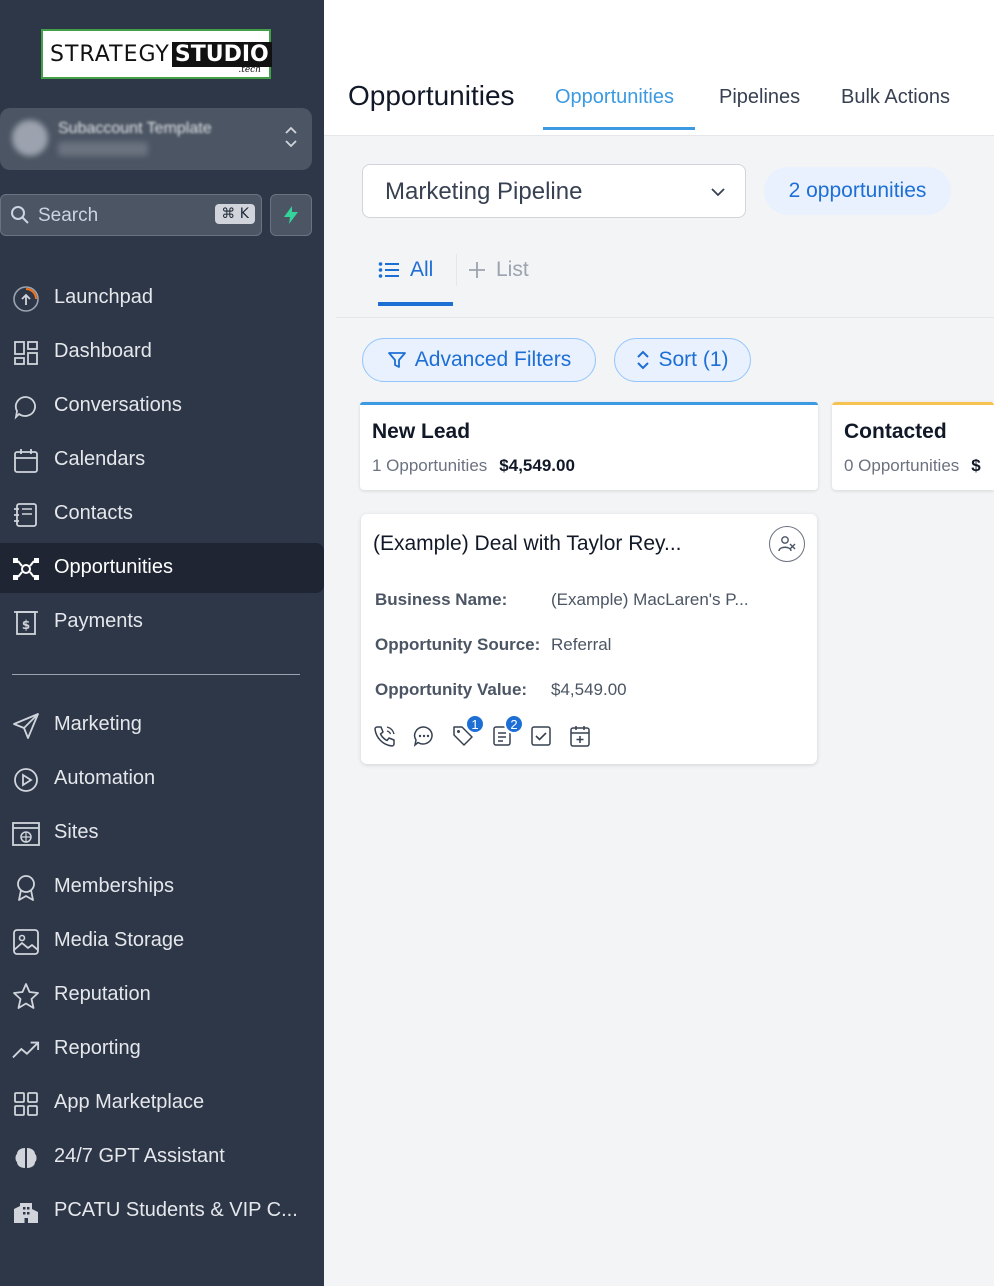 This screenshot has height=1286, width=994. I want to click on sort-label: Sort (1), so click(693, 359).